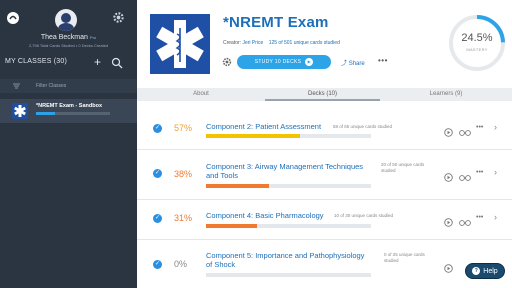 Image resolution: width=512 pixels, height=288 pixels. What do you see at coordinates (68, 86) in the screenshot?
I see `filter-classes-input: Filter Classes` at bounding box center [68, 86].